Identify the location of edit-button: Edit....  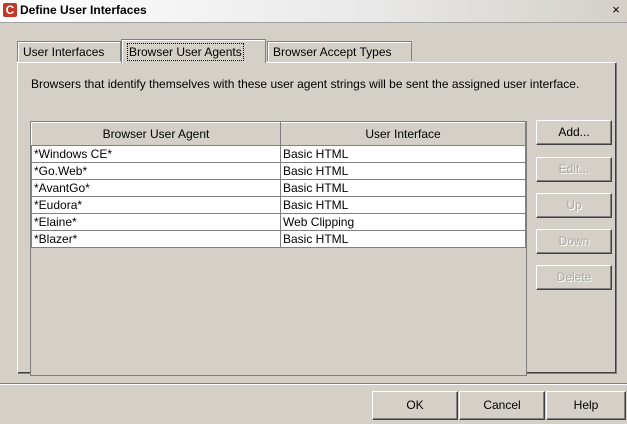
(574, 169).